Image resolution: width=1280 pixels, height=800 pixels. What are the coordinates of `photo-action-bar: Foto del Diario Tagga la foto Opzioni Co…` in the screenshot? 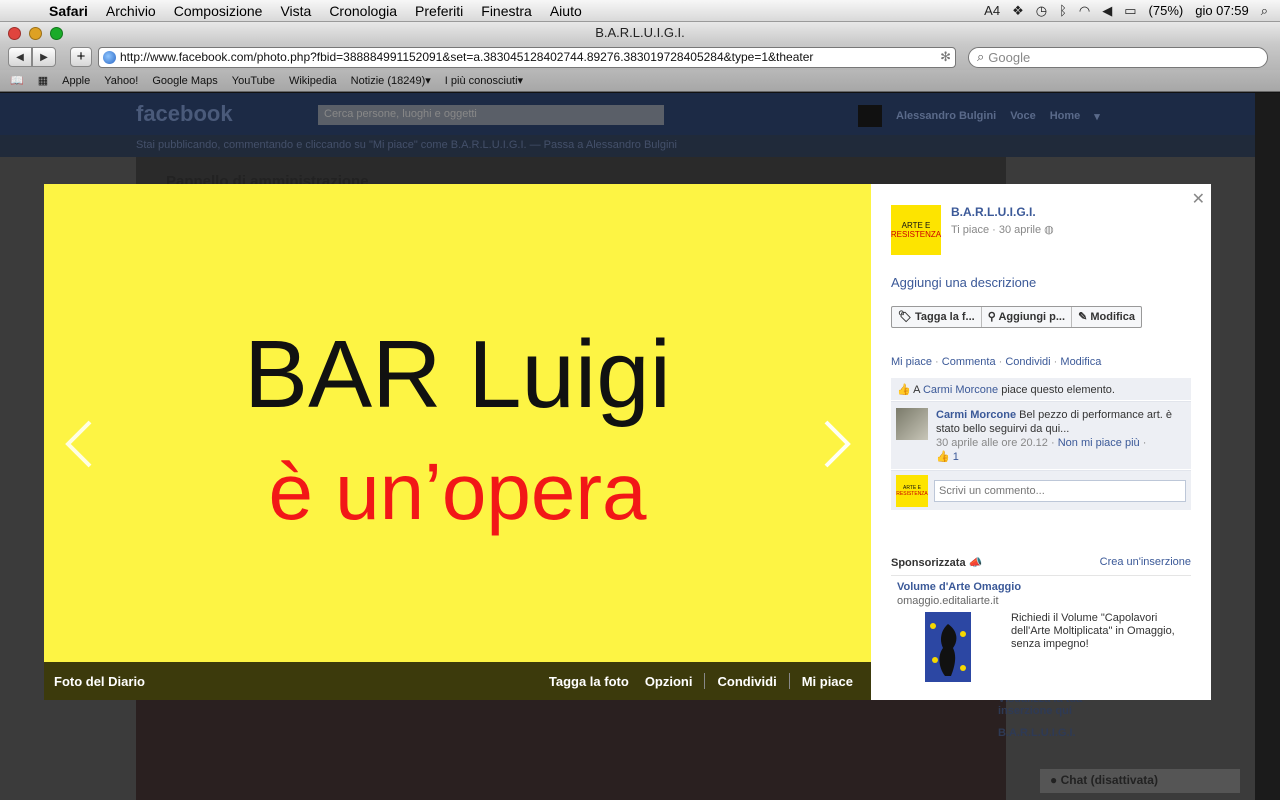 It's located at (457, 681).